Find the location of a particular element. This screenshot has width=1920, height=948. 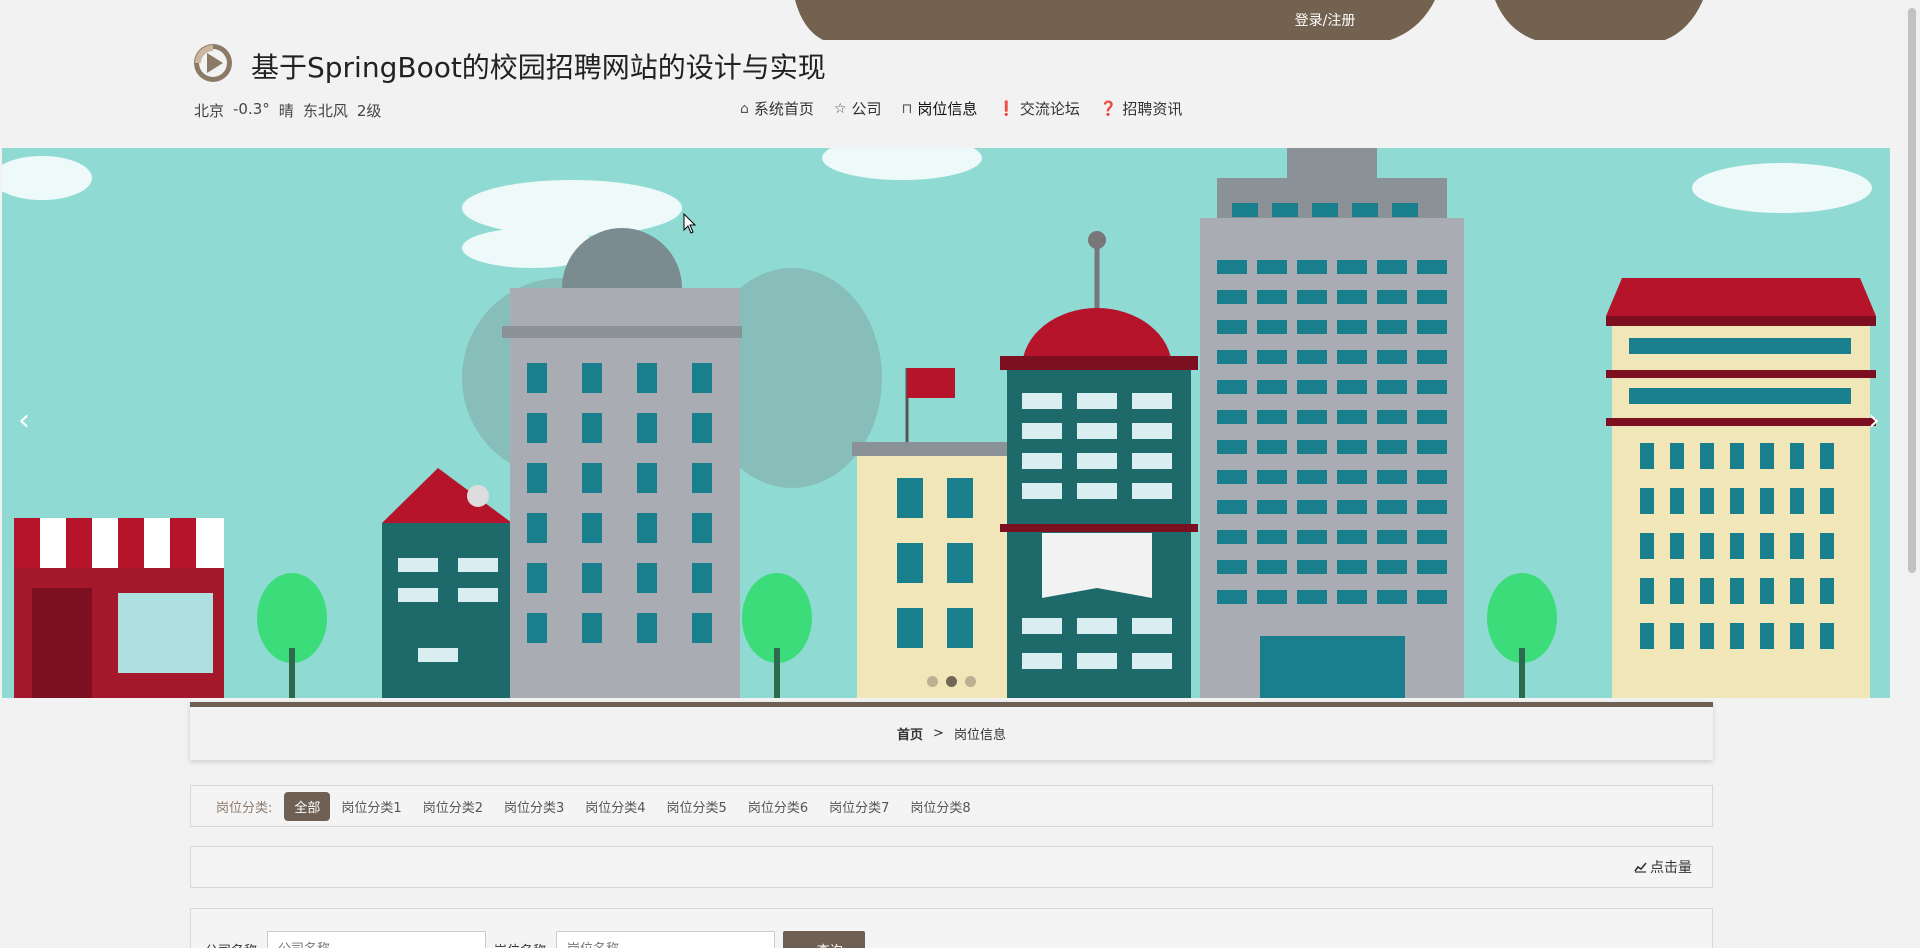

company-name-input is located at coordinates (377, 939).